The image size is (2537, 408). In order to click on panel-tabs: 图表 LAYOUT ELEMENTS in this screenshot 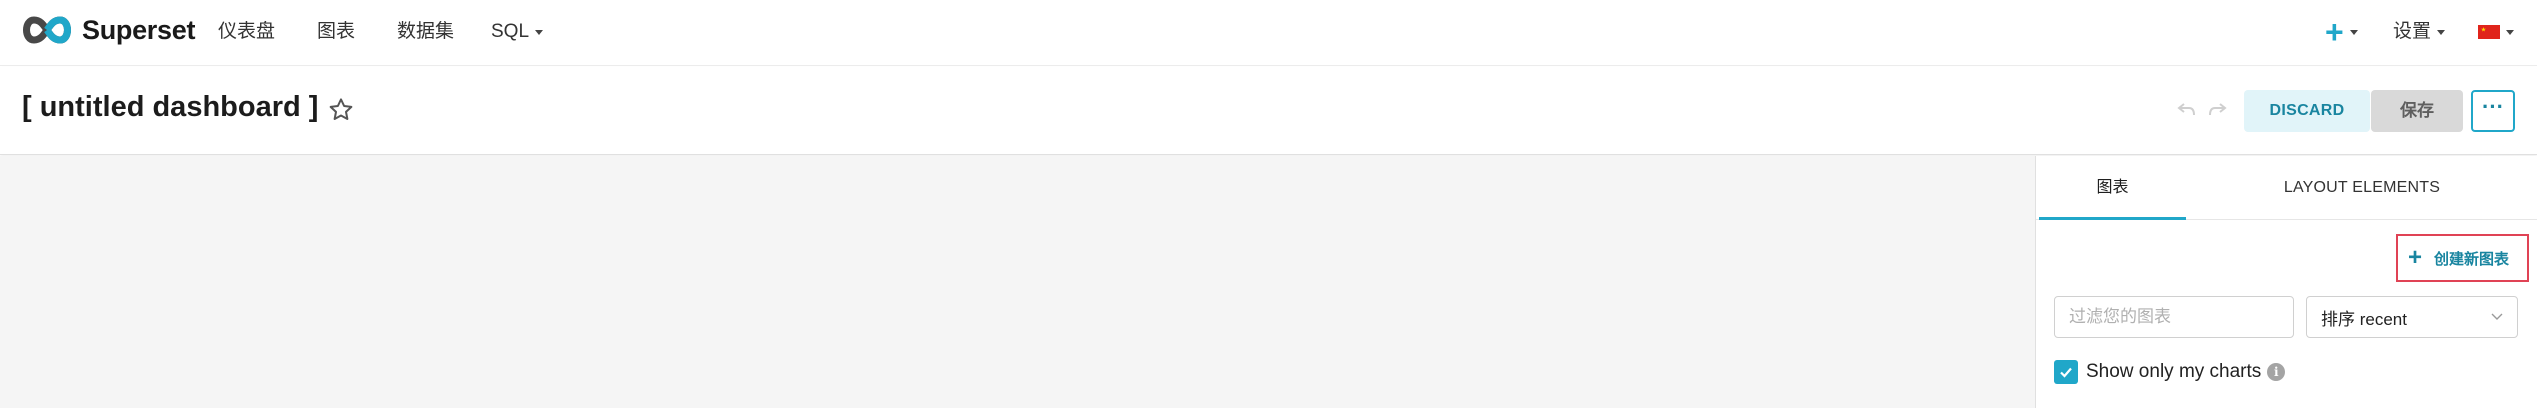, I will do `click(2286, 188)`.